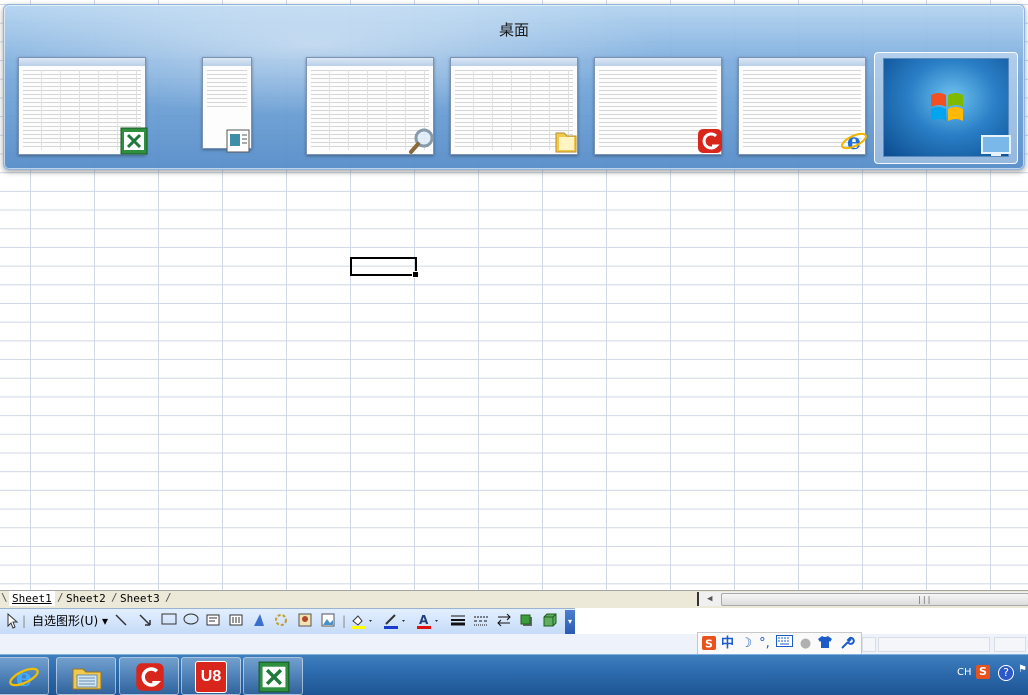 The image size is (1028, 695). What do you see at coordinates (824, 643) in the screenshot?
I see `skin-tshirt-icon` at bounding box center [824, 643].